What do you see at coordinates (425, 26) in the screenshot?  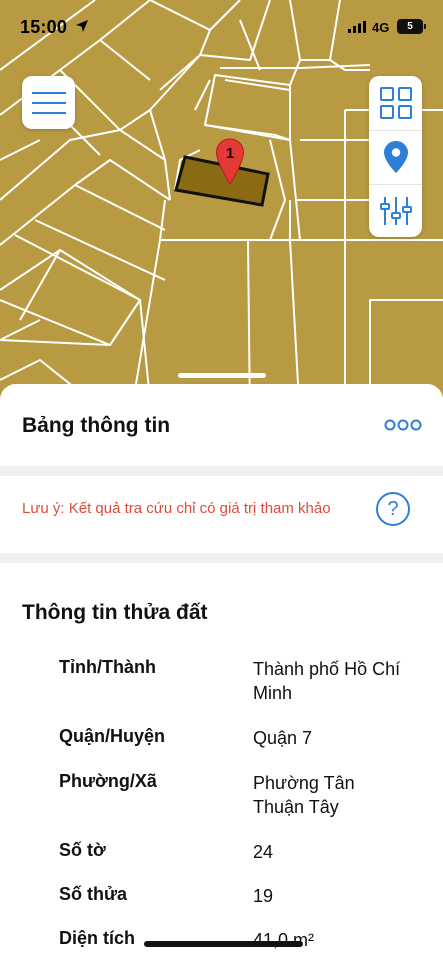 I see `battery-tip` at bounding box center [425, 26].